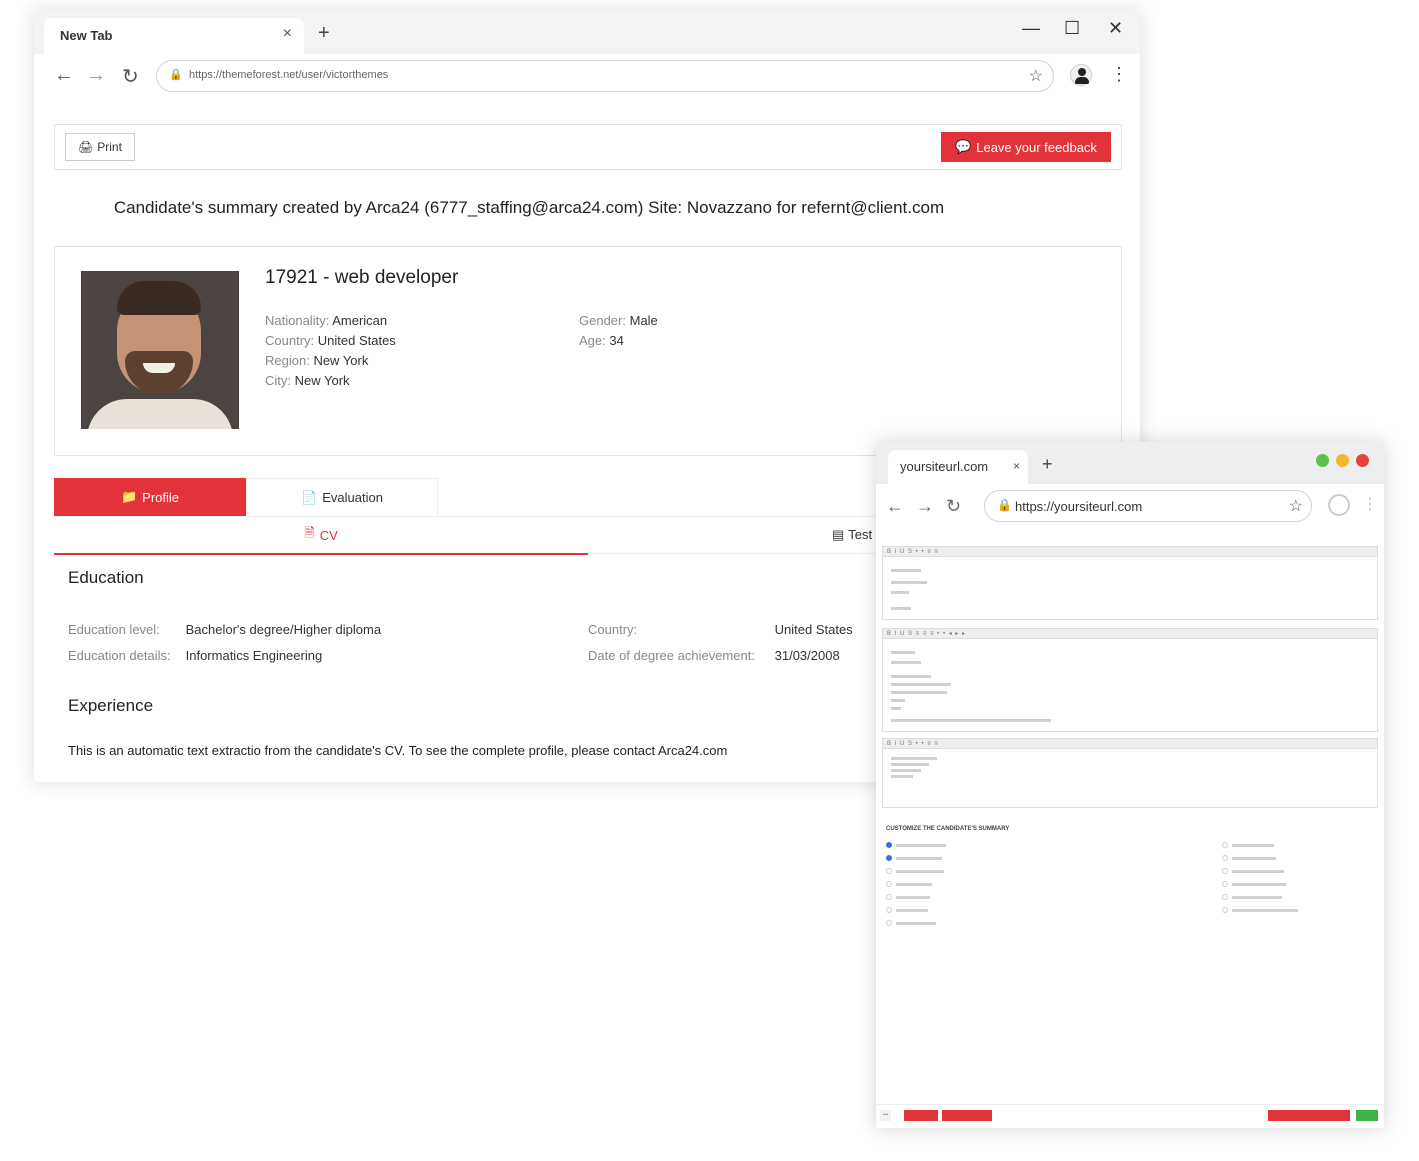 This screenshot has width=1419, height=1161. I want to click on rich-text-editor-3: B I U S • • ≡ ≡, so click(1130, 773).